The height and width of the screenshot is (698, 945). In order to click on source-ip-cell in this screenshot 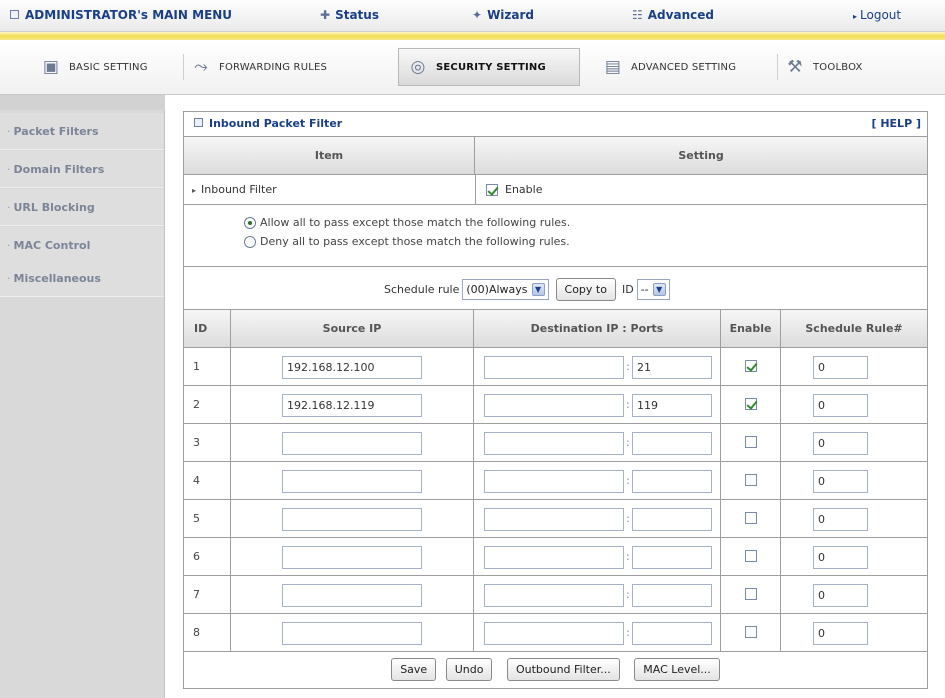, I will do `click(352, 404)`.